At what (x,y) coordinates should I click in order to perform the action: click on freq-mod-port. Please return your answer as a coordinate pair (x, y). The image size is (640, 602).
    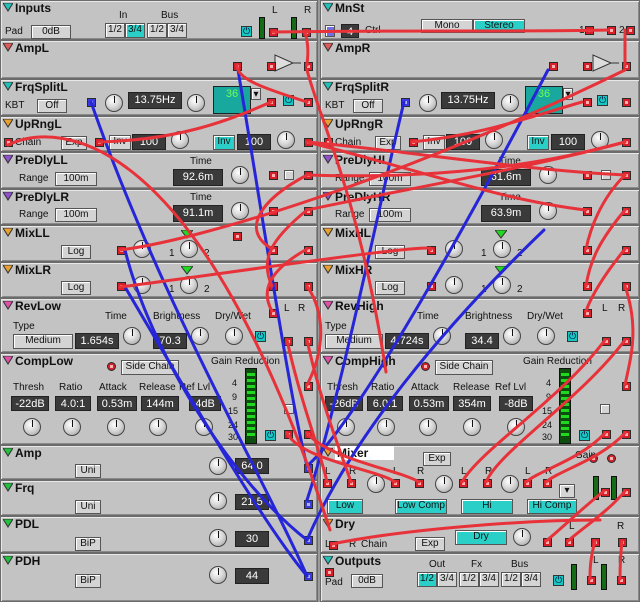
    Looking at the image, I should click on (405, 102).